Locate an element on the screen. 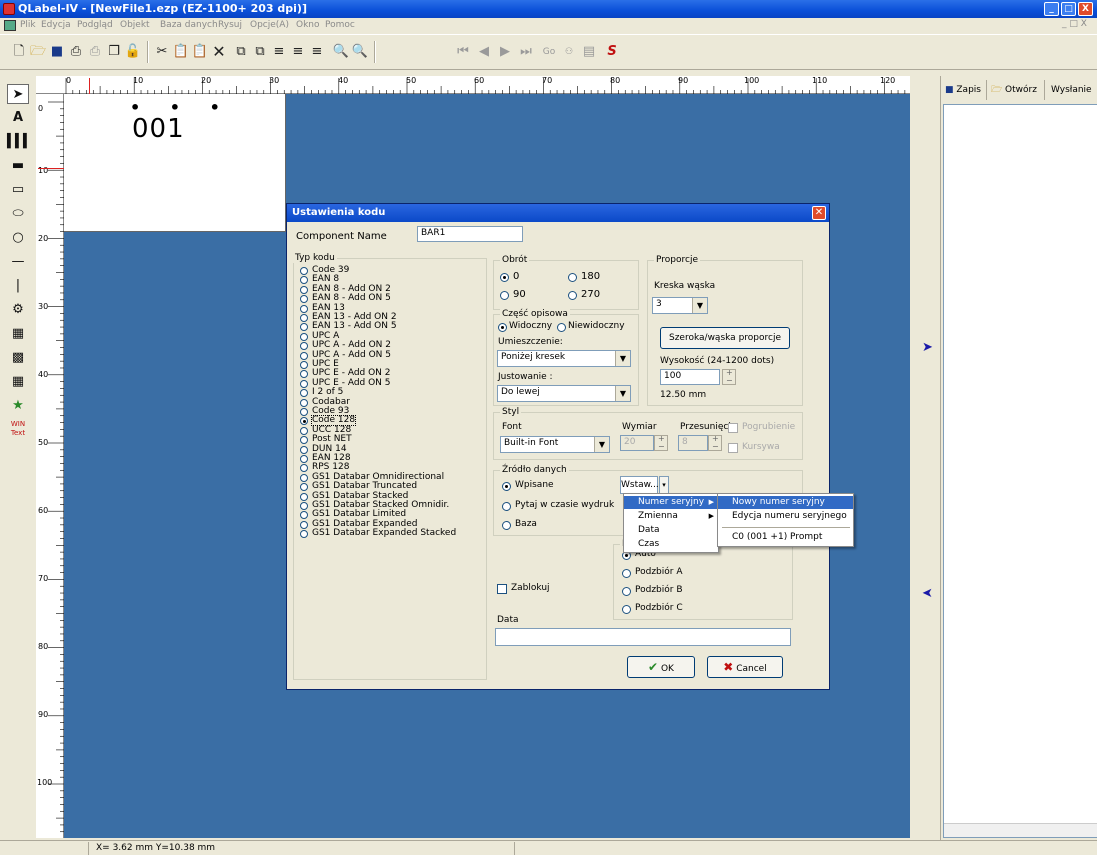  align-center-icon: ≡ is located at coordinates (279, 52).